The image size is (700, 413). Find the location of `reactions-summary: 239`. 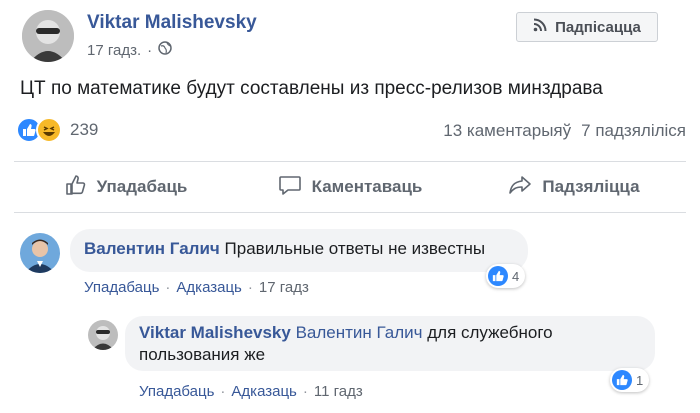

reactions-summary: 239 is located at coordinates (57, 130).